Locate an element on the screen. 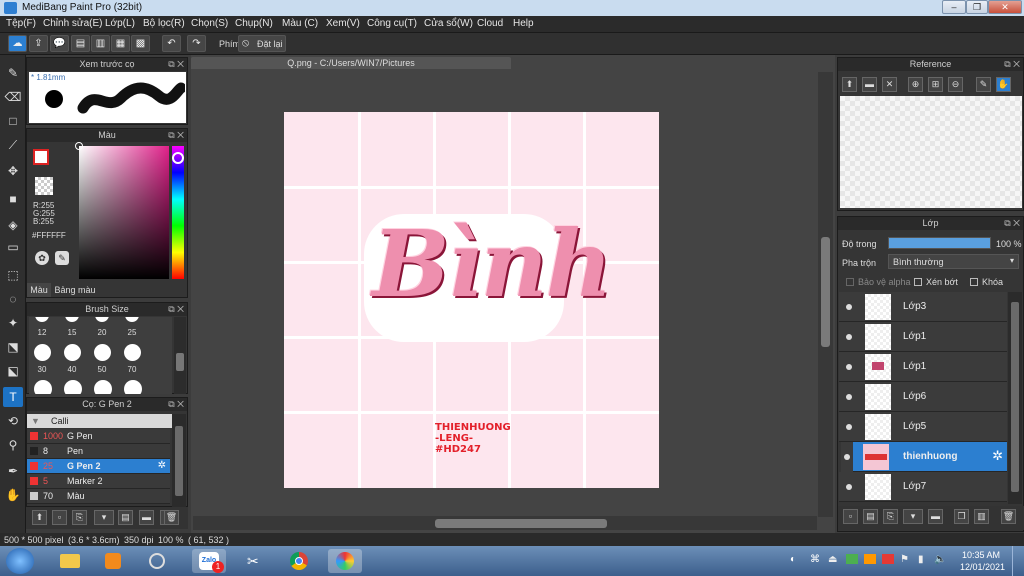 Image resolution: width=1024 pixels, height=576 pixels. network-icon is located at coordinates (157, 561).